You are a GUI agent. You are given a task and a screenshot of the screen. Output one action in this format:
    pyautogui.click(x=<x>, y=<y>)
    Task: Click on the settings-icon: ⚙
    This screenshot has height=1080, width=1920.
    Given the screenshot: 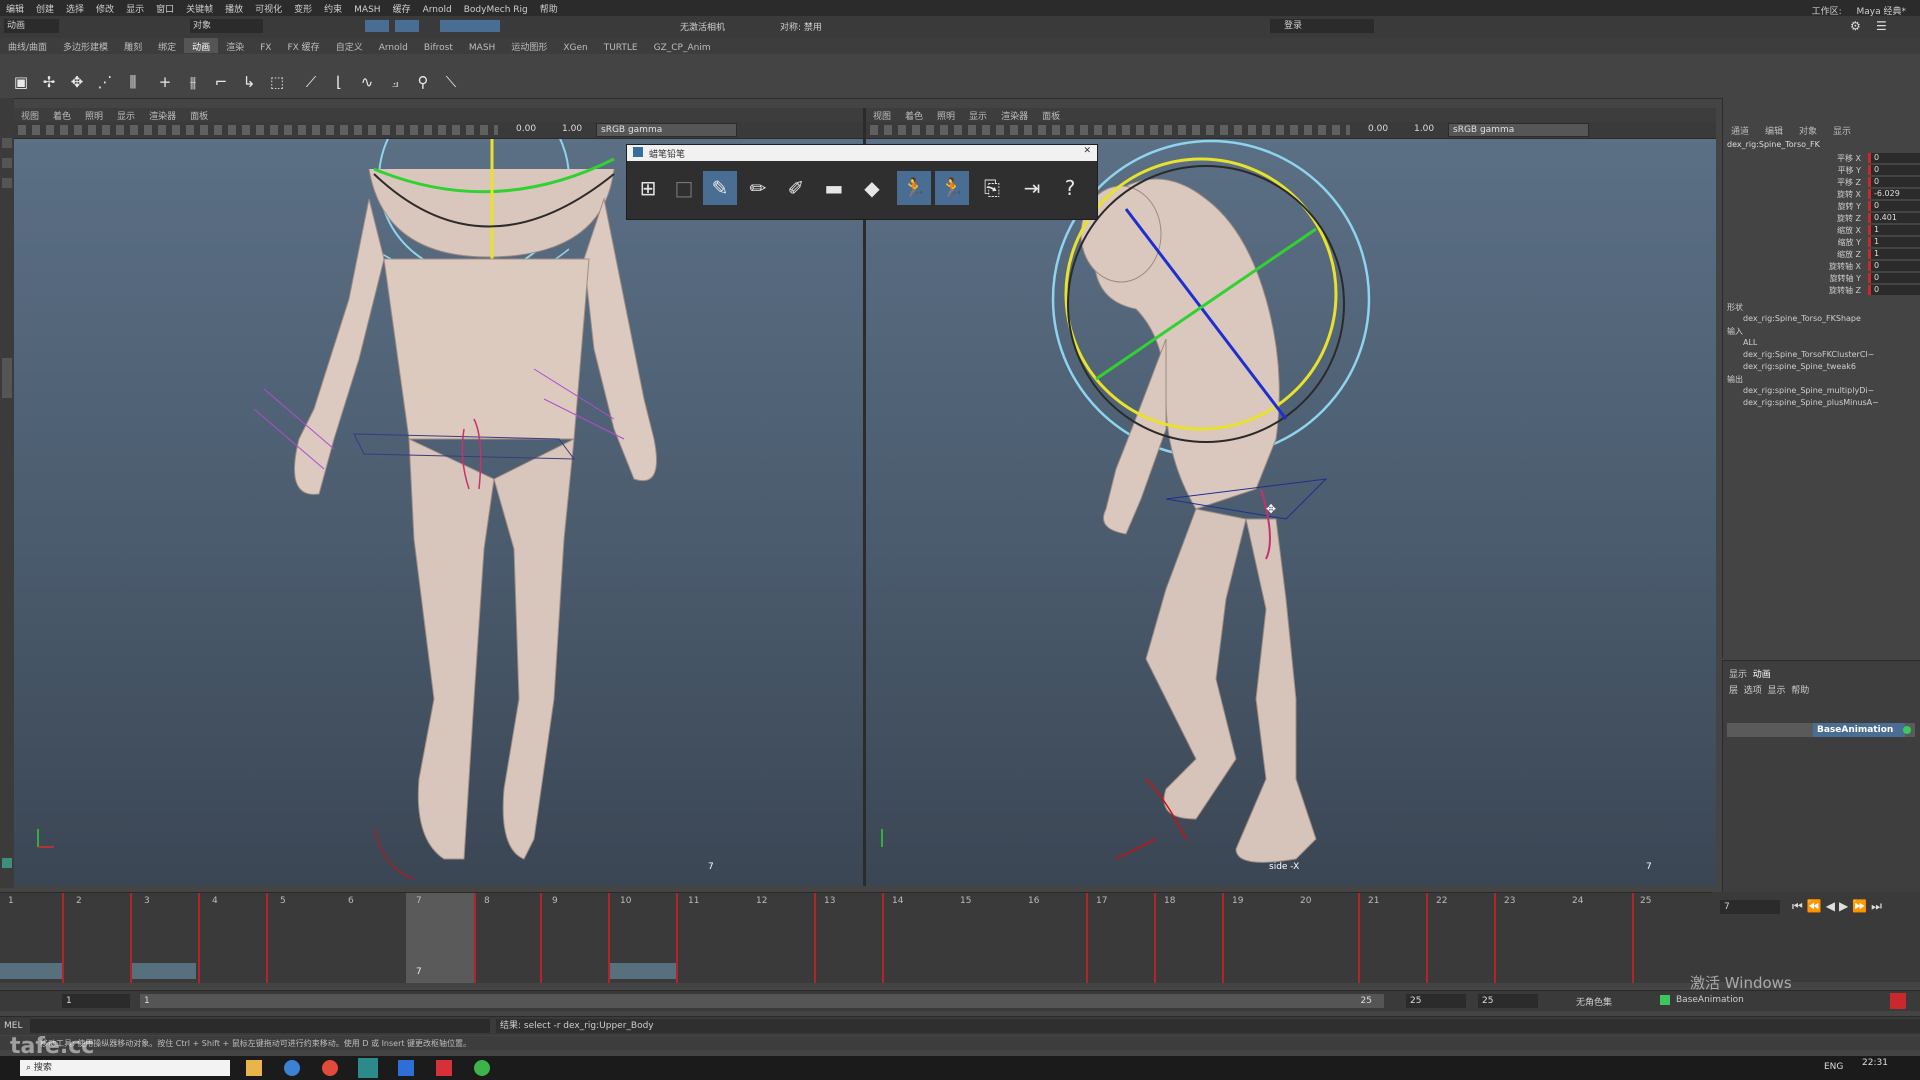 What is the action you would take?
    pyautogui.click(x=1855, y=26)
    